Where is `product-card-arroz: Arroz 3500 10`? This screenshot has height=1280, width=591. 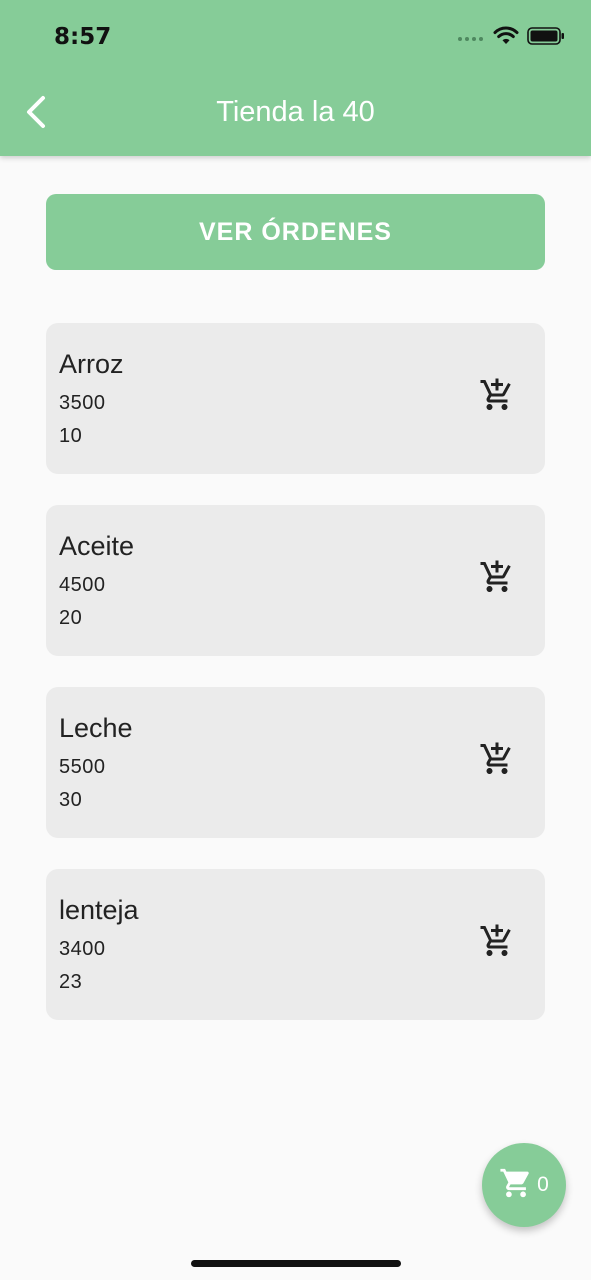
product-card-arroz: Arroz 3500 10 is located at coordinates (295, 398).